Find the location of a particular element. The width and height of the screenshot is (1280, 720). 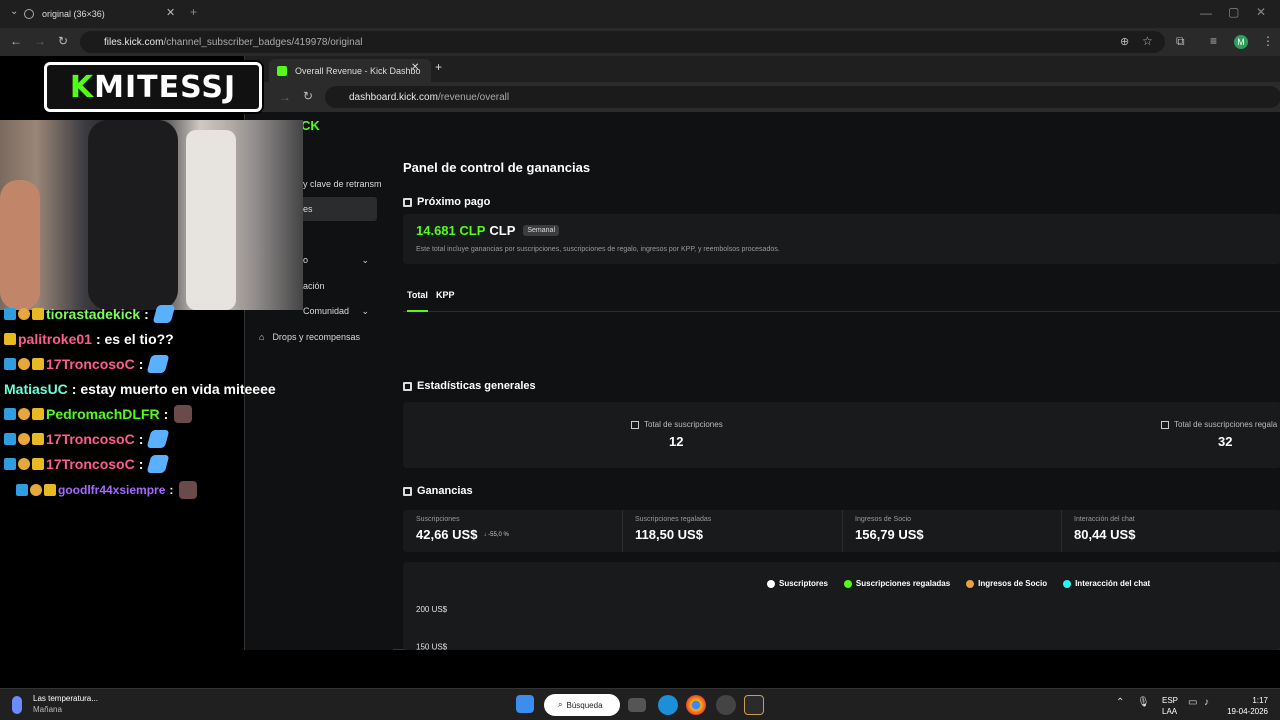

gift-icon: ⌂ is located at coordinates (262, 337).